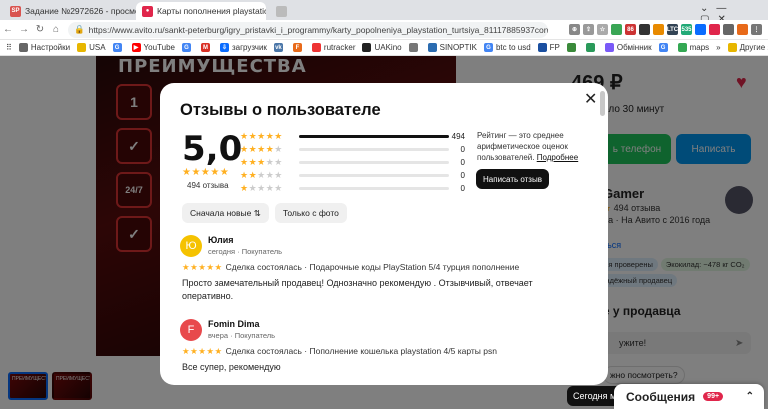 This screenshot has width=768, height=409. What do you see at coordinates (750, 396) in the screenshot?
I see `chevron-up-icon: ⌃` at bounding box center [750, 396].